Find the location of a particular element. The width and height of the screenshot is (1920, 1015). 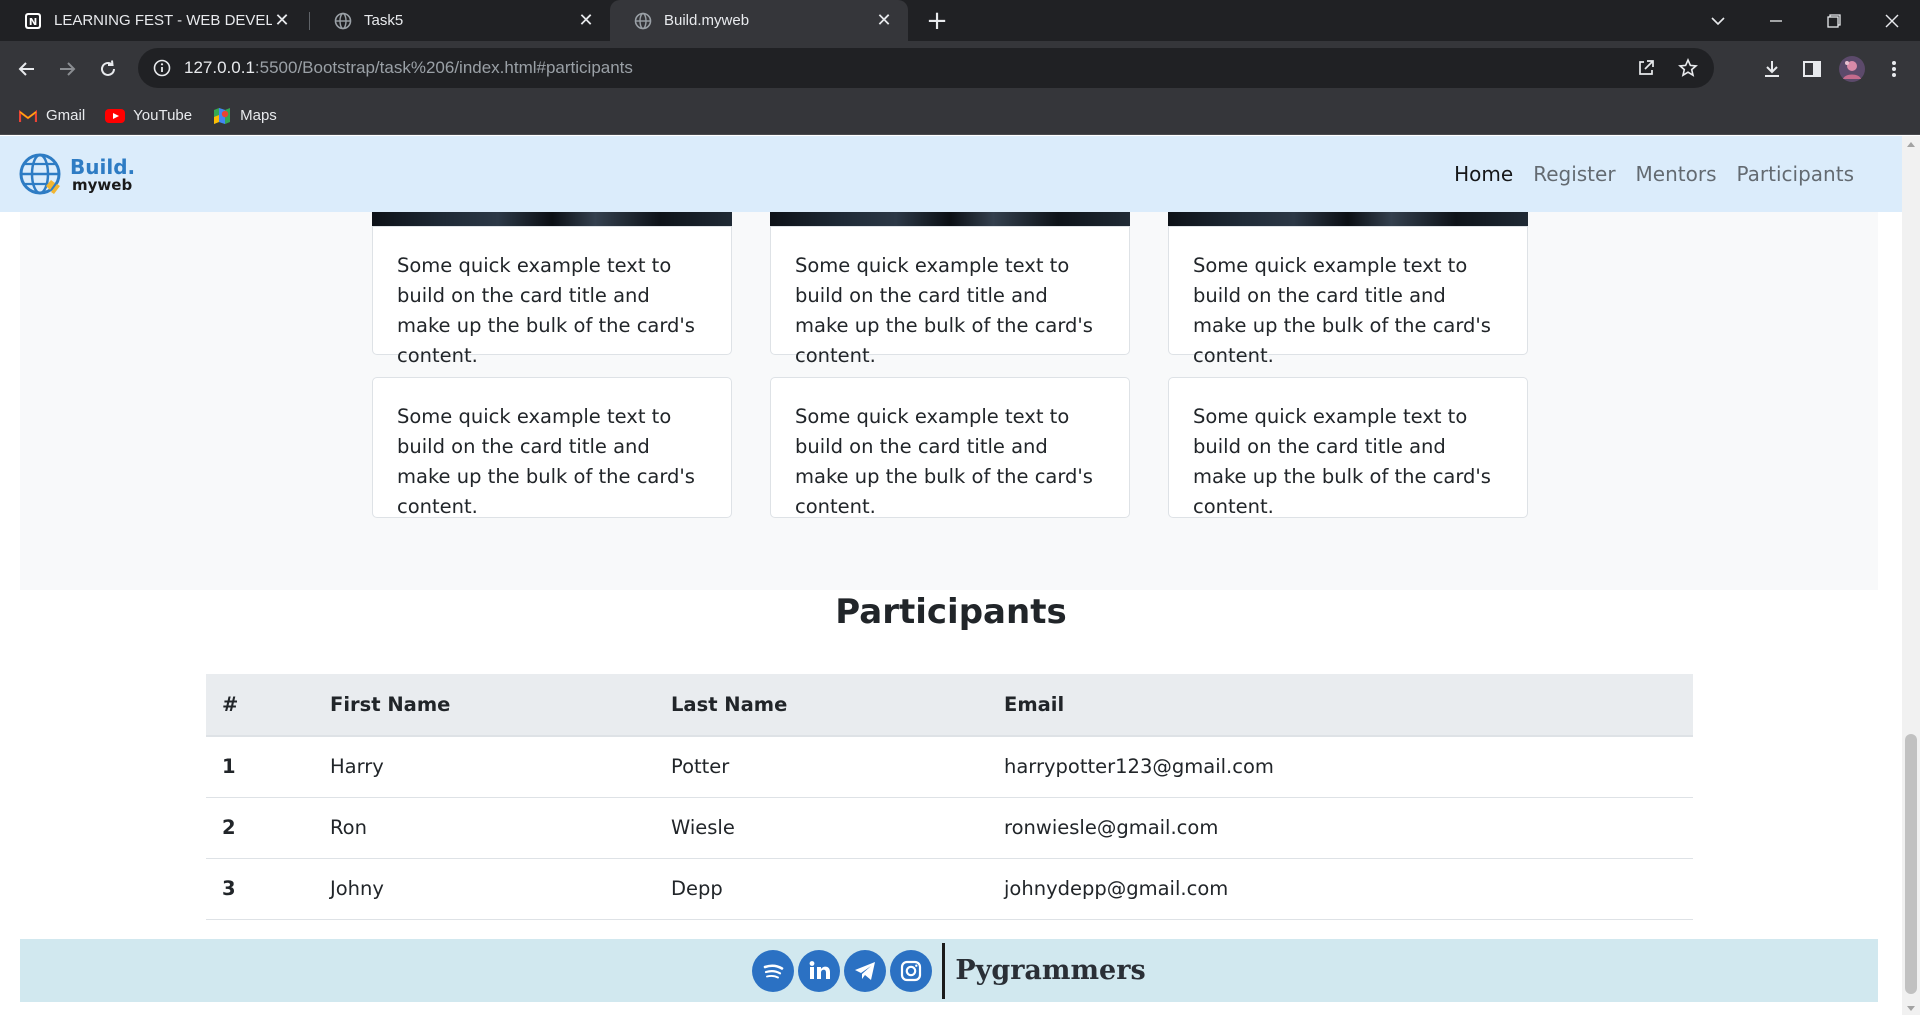

nav-links: Home Register Mentors Participants is located at coordinates (1654, 174).